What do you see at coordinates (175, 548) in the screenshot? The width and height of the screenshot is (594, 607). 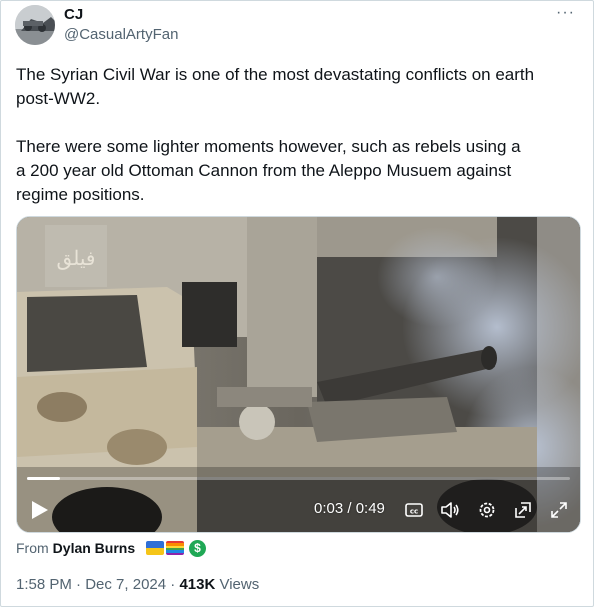 I see `rainbow-flag-icon` at bounding box center [175, 548].